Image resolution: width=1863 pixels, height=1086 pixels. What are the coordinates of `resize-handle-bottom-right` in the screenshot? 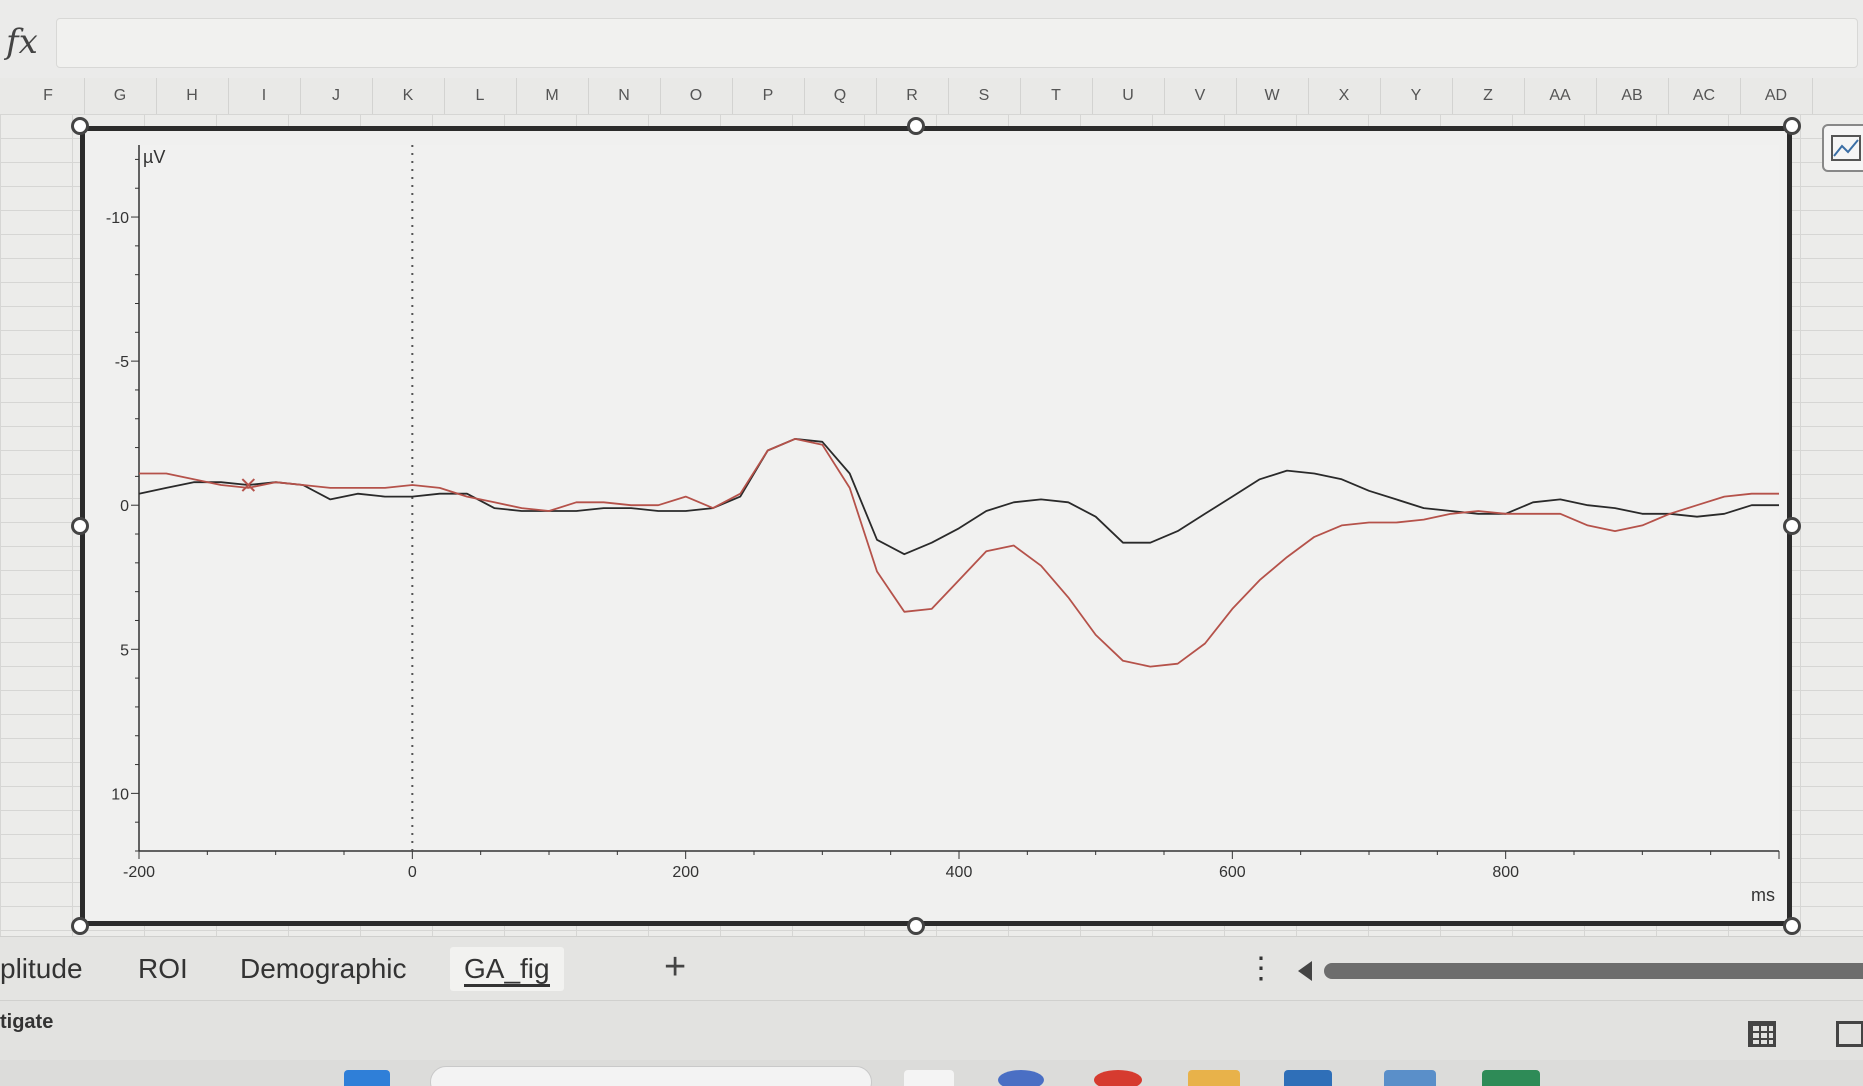 It's located at (1792, 926).